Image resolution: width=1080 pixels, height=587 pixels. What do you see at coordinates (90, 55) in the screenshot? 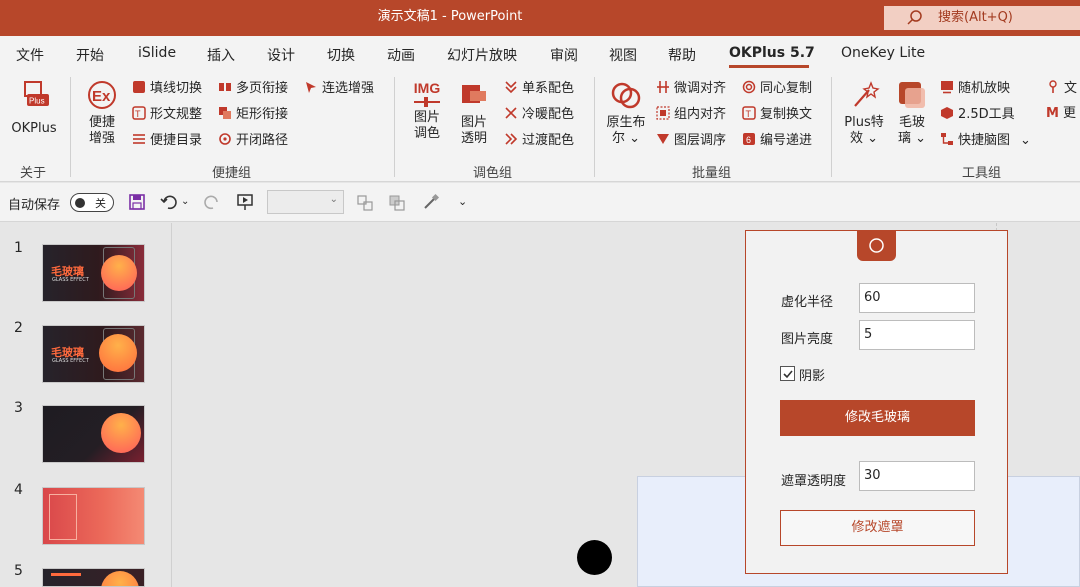
I see `tab-home: 开始` at bounding box center [90, 55].